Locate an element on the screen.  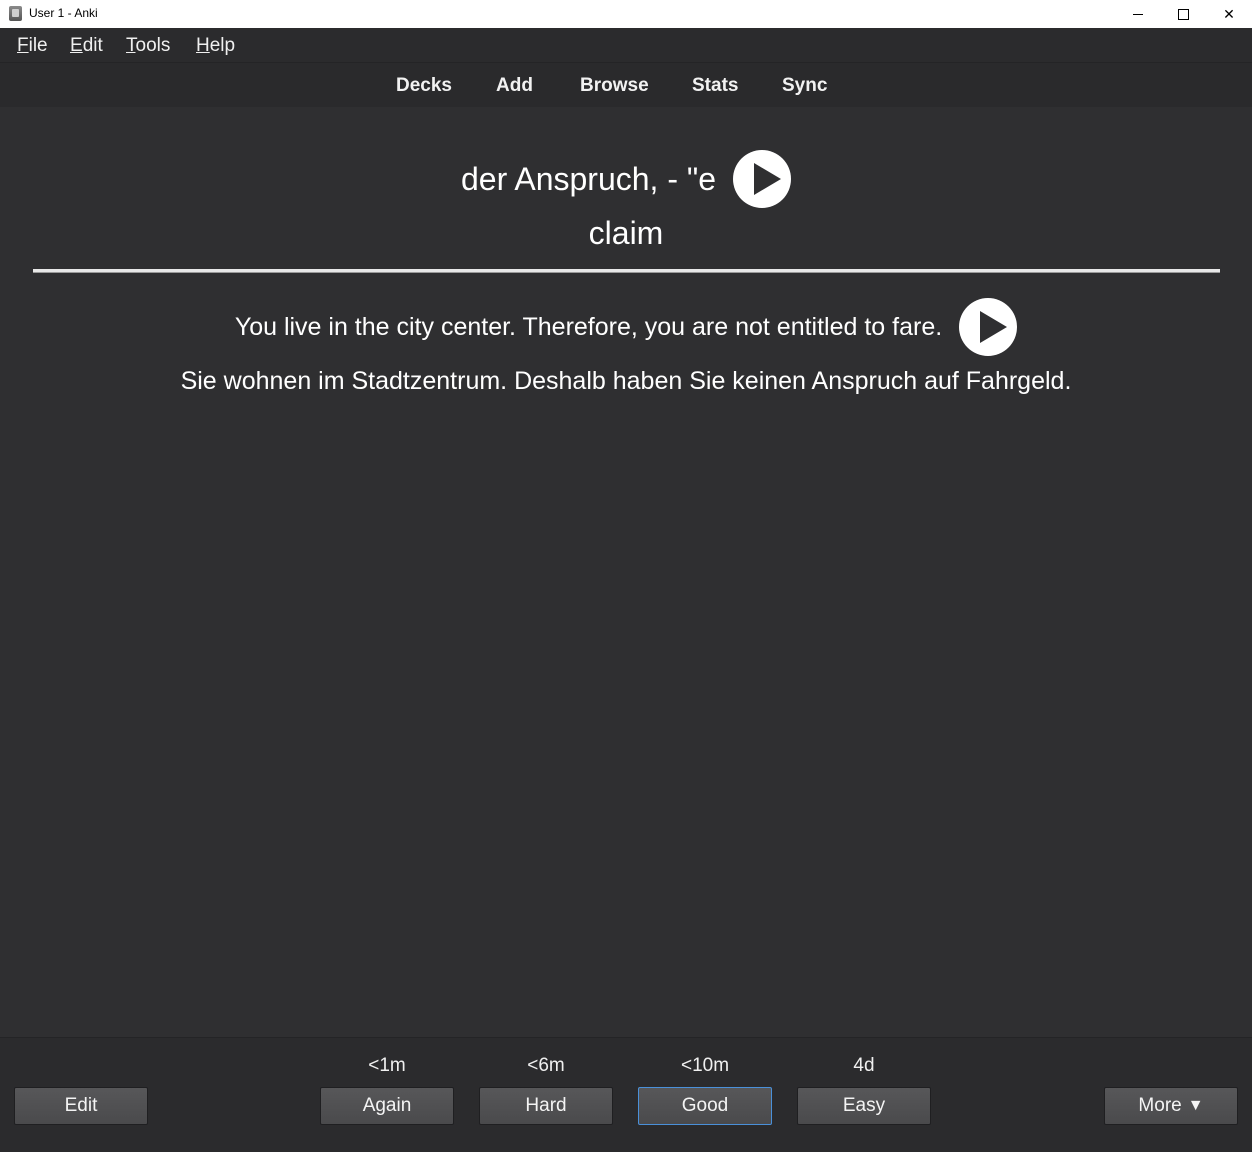
maximize-button is located at coordinates (1183, 14).